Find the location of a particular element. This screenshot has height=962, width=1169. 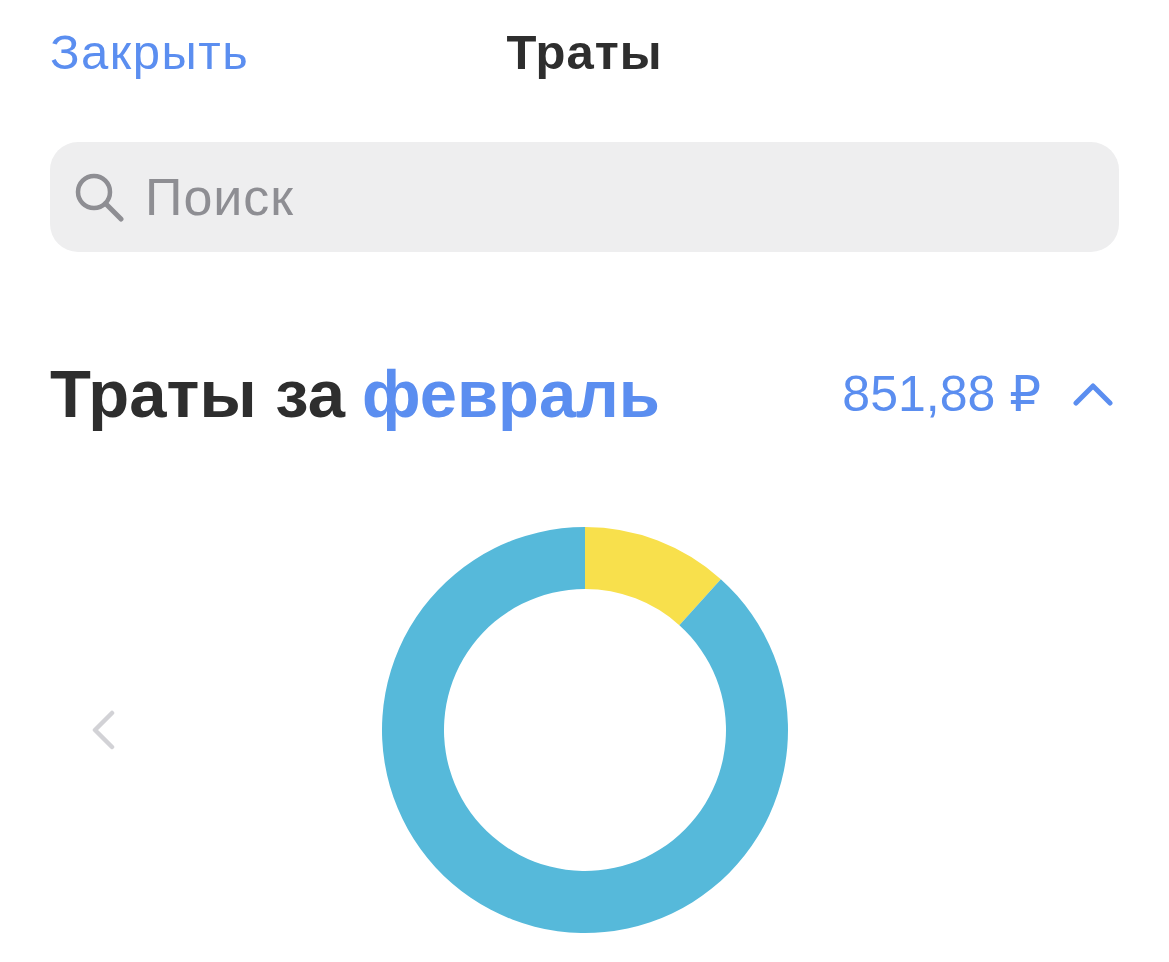

section-heading: Траты за is located at coordinates (197, 394).